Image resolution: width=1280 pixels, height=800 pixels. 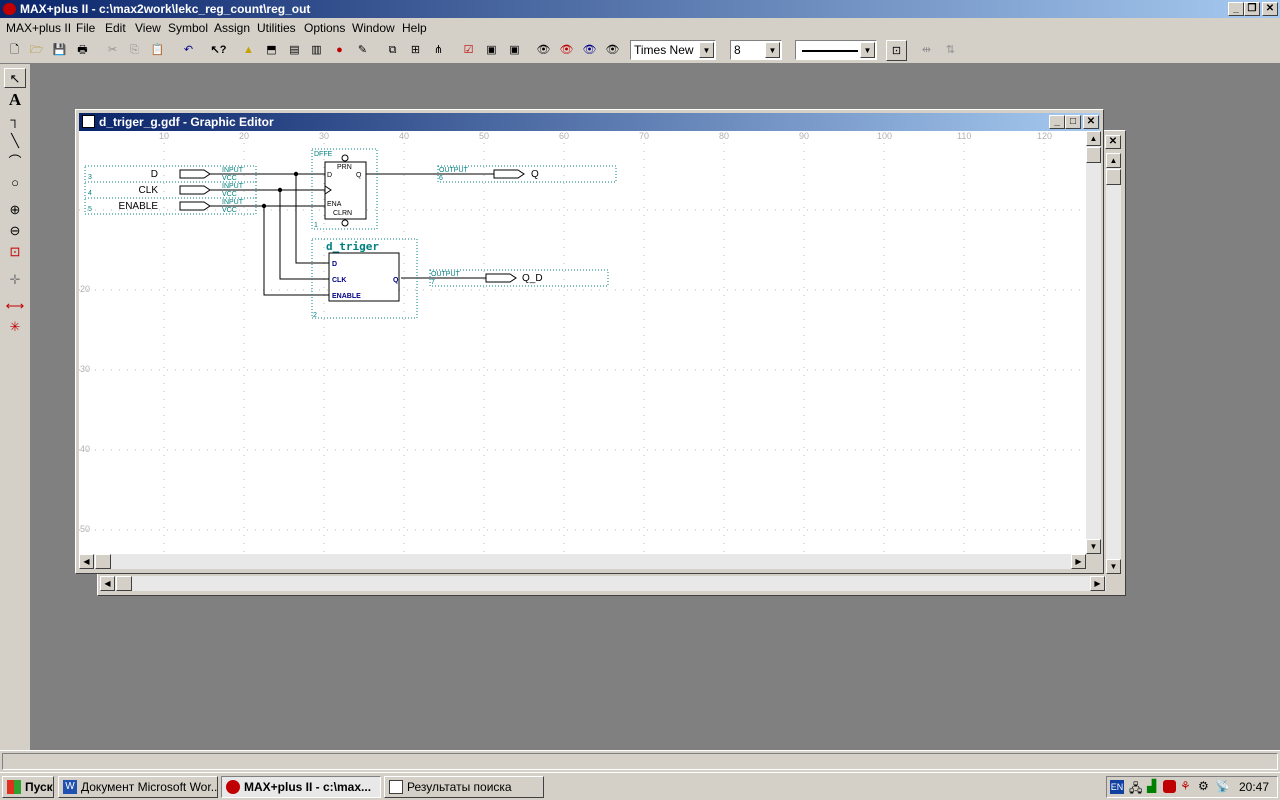 What do you see at coordinates (15, 78) in the screenshot?
I see `select-tool-icon: ↖` at bounding box center [15, 78].